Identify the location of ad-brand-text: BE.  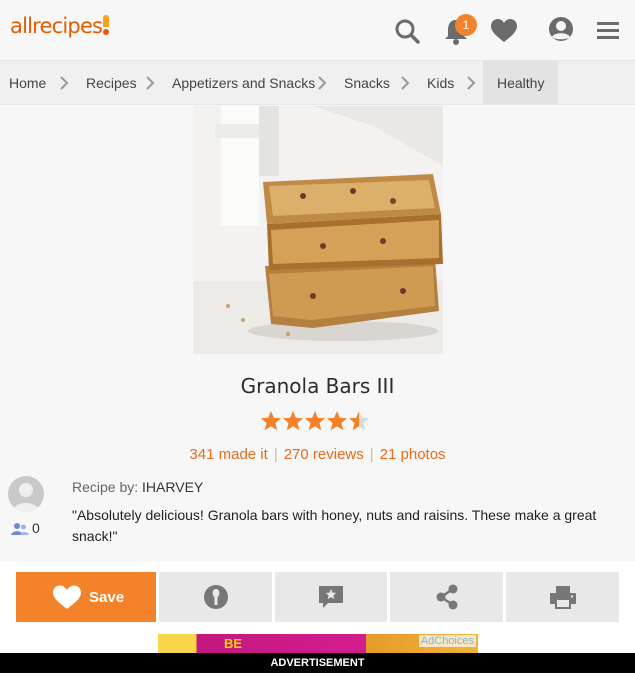
(233, 643).